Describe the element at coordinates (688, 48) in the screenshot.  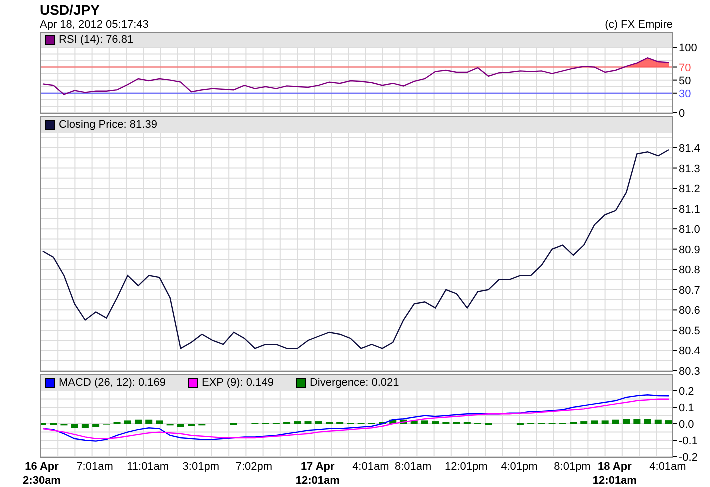
I see `axis-label: 100` at that location.